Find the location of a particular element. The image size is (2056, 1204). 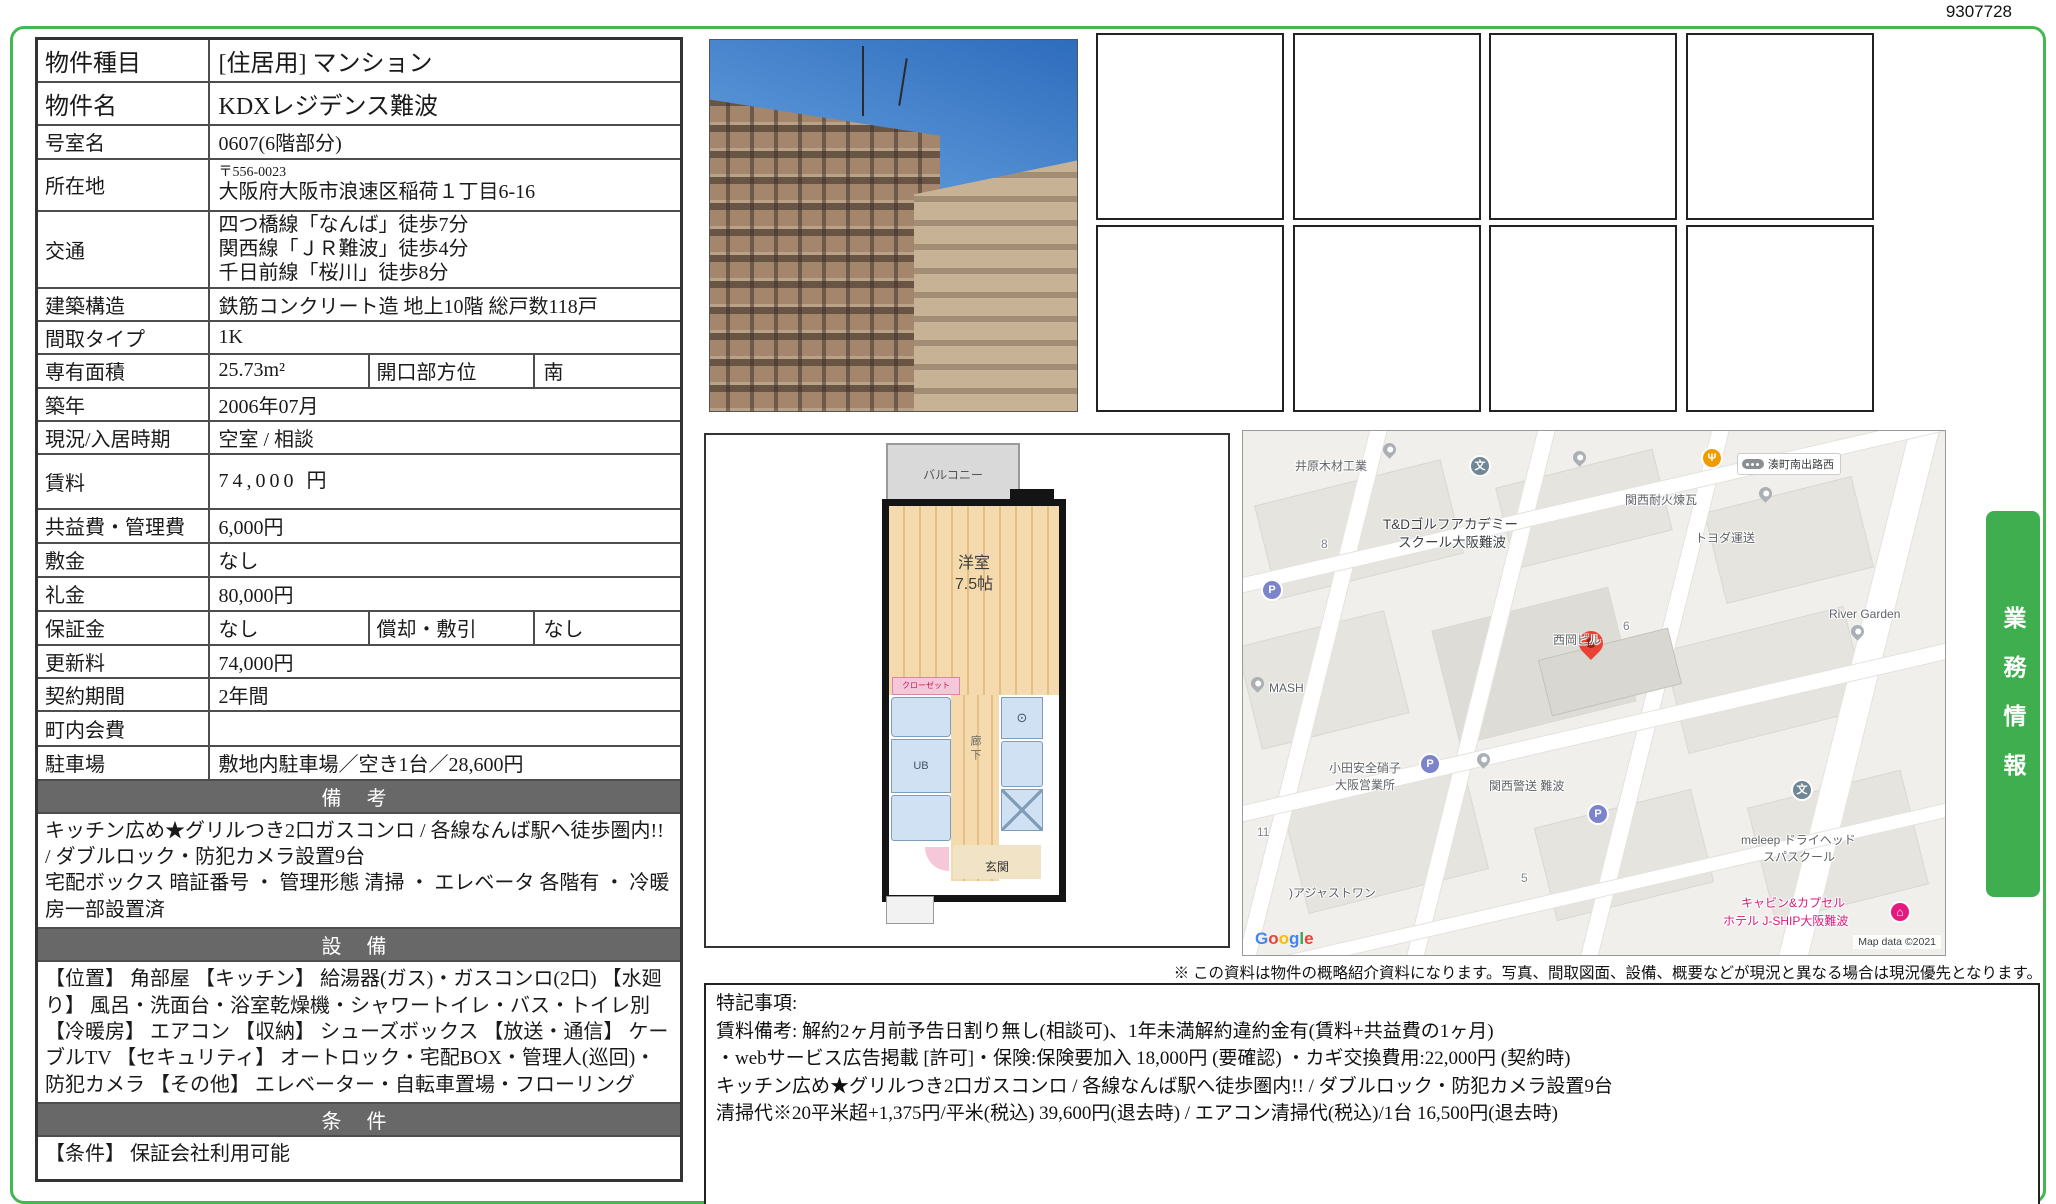

field-label: 開口部方位 is located at coordinates (451, 370).